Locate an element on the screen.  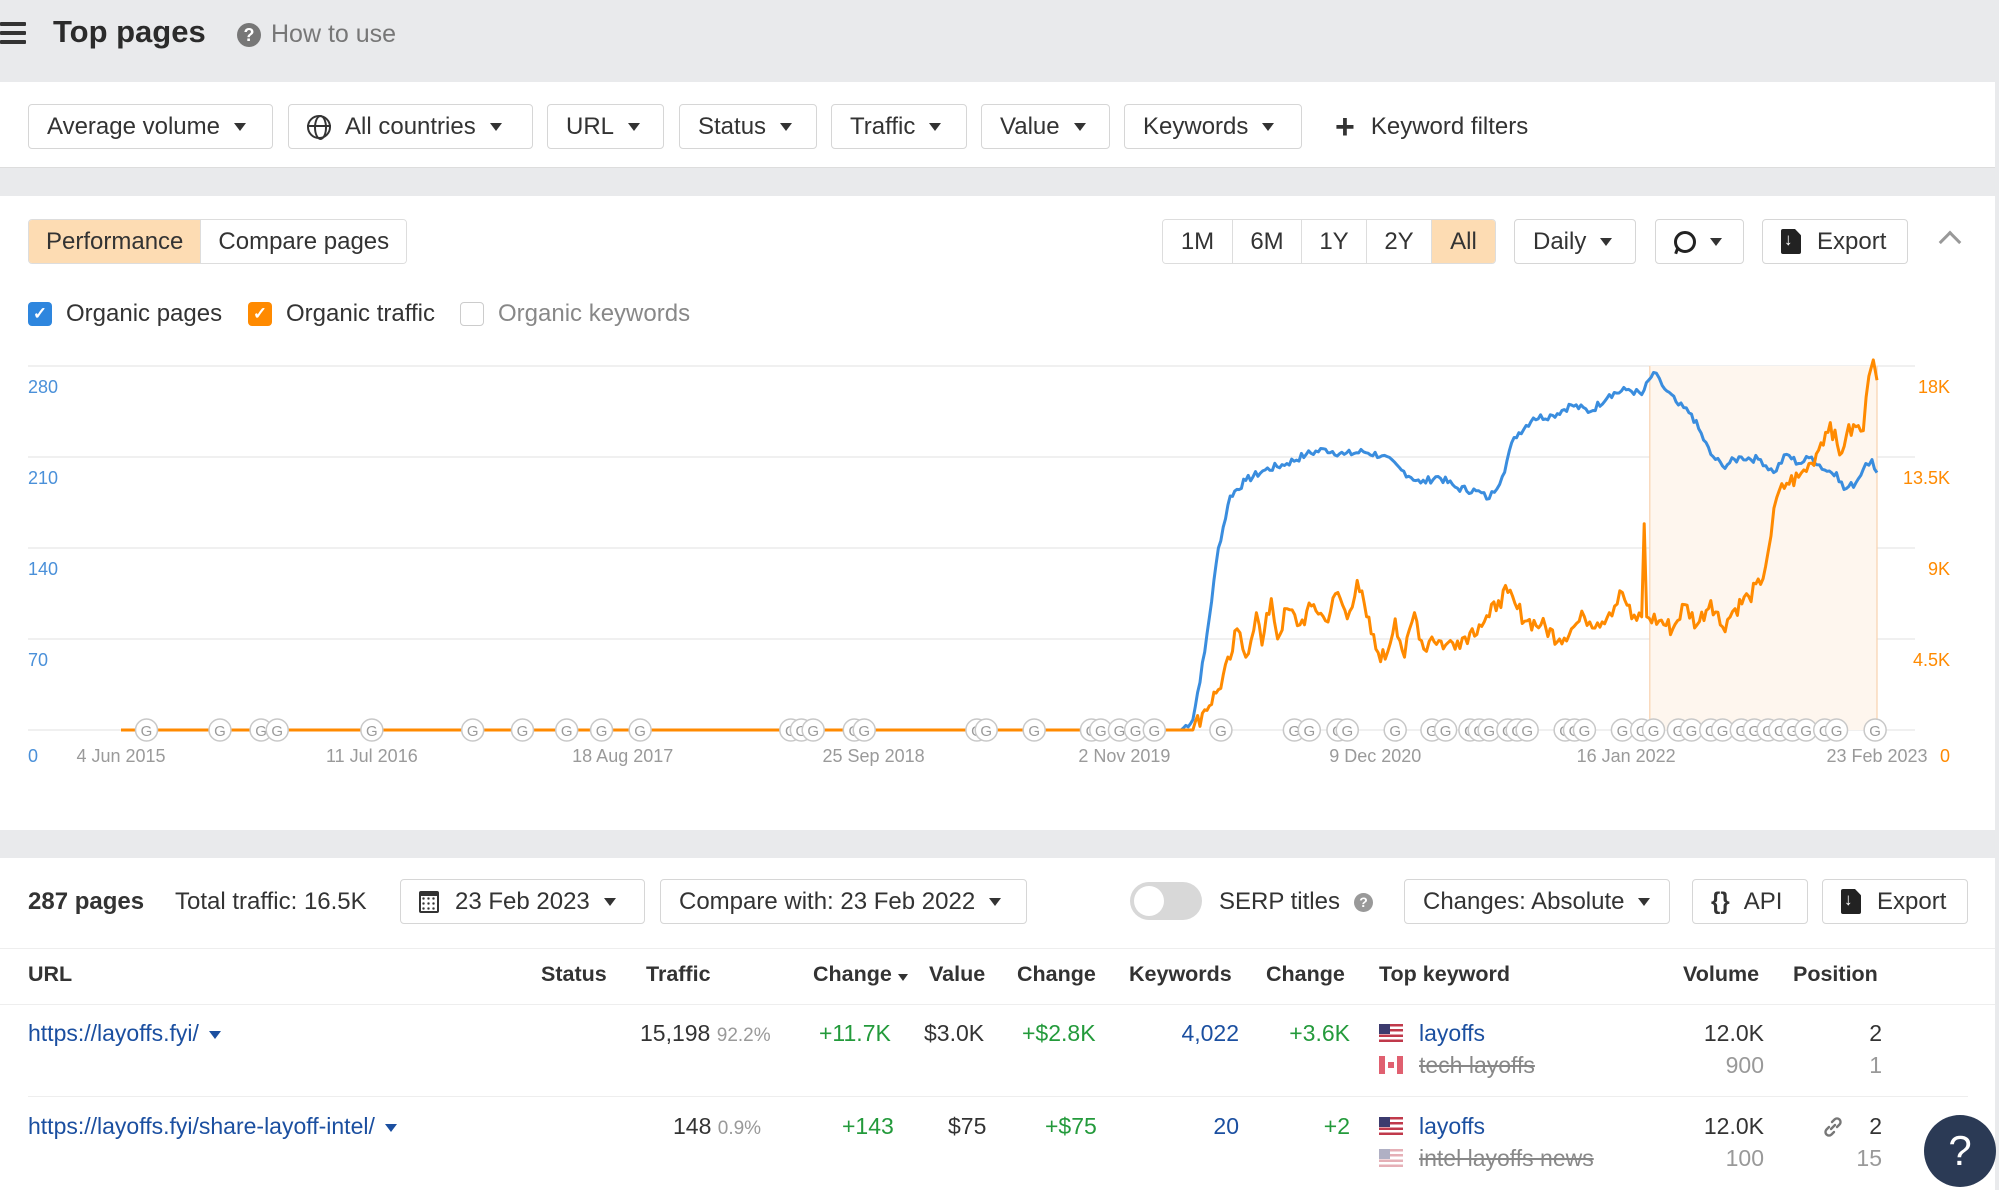
x-axis-tick: 16 Jan 2022 is located at coordinates (1626, 756).